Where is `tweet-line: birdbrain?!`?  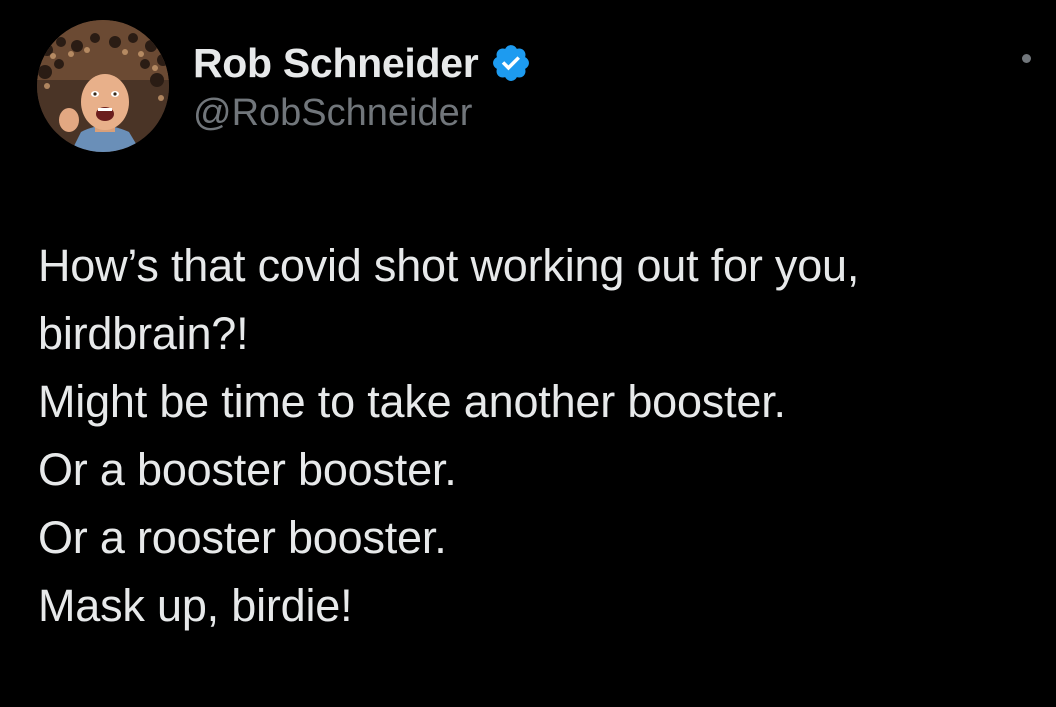
tweet-line: birdbrain?! is located at coordinates (143, 333).